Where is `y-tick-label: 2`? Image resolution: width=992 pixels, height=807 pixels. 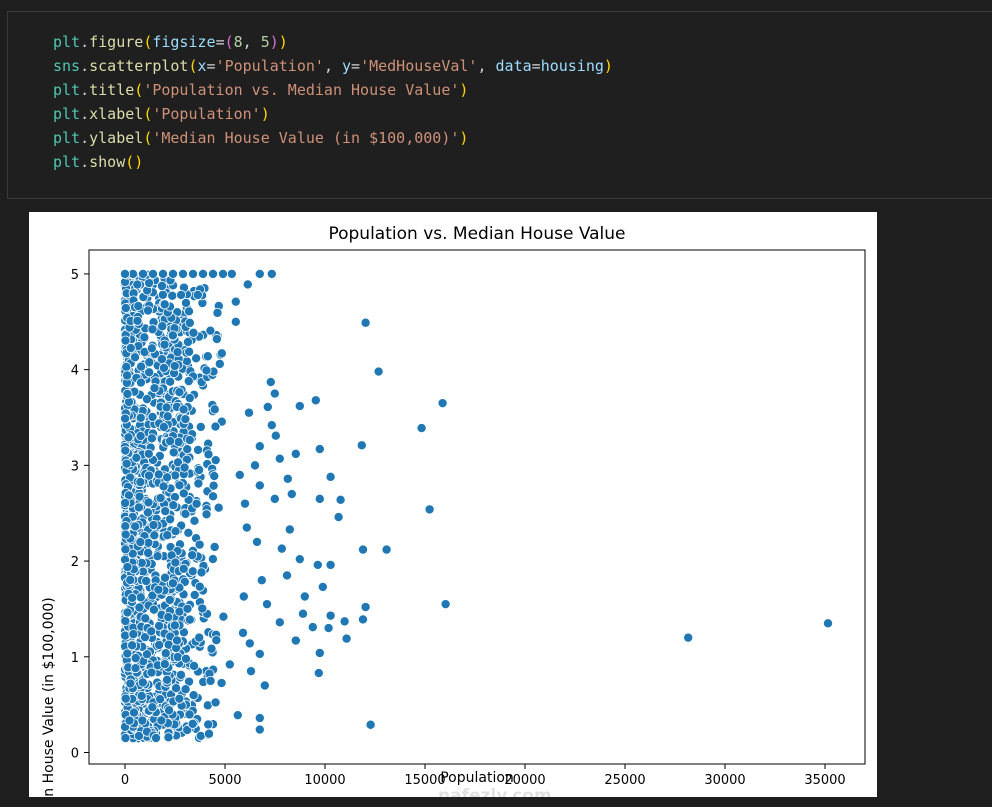
y-tick-label: 2 is located at coordinates (75, 562).